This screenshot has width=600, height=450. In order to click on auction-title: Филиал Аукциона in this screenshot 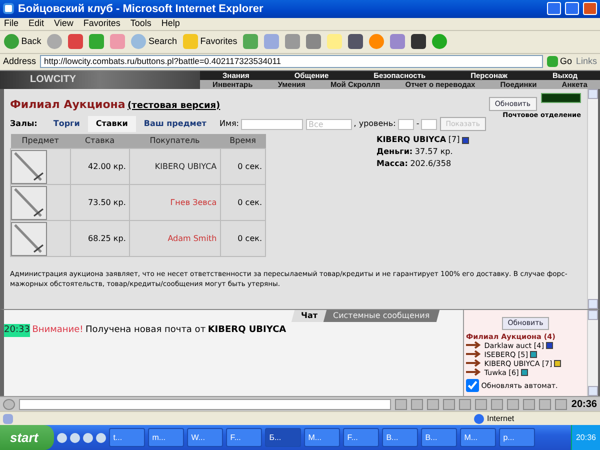, I will do `click(68, 104)`.